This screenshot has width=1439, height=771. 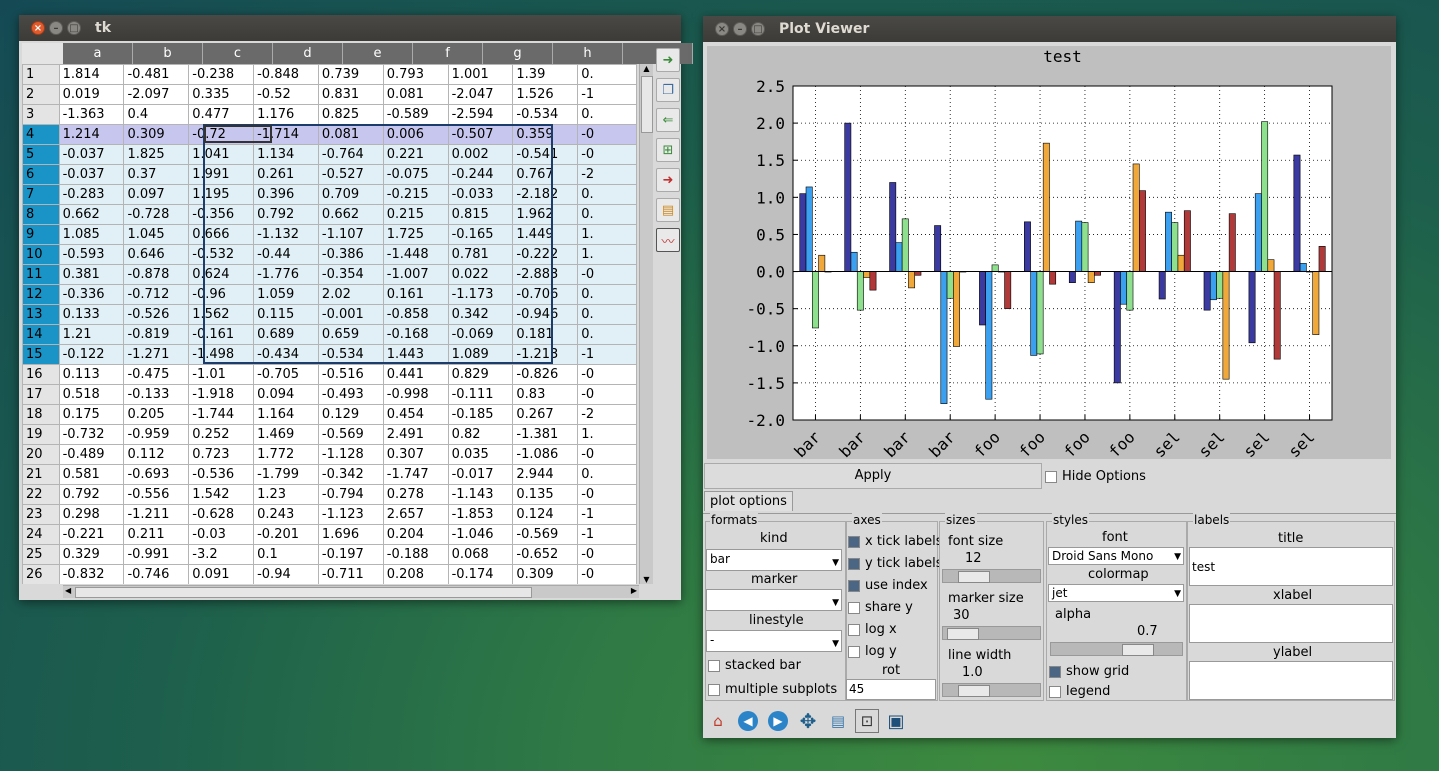 What do you see at coordinates (221, 214) in the screenshot?
I see `table-cell: -0.356` at bounding box center [221, 214].